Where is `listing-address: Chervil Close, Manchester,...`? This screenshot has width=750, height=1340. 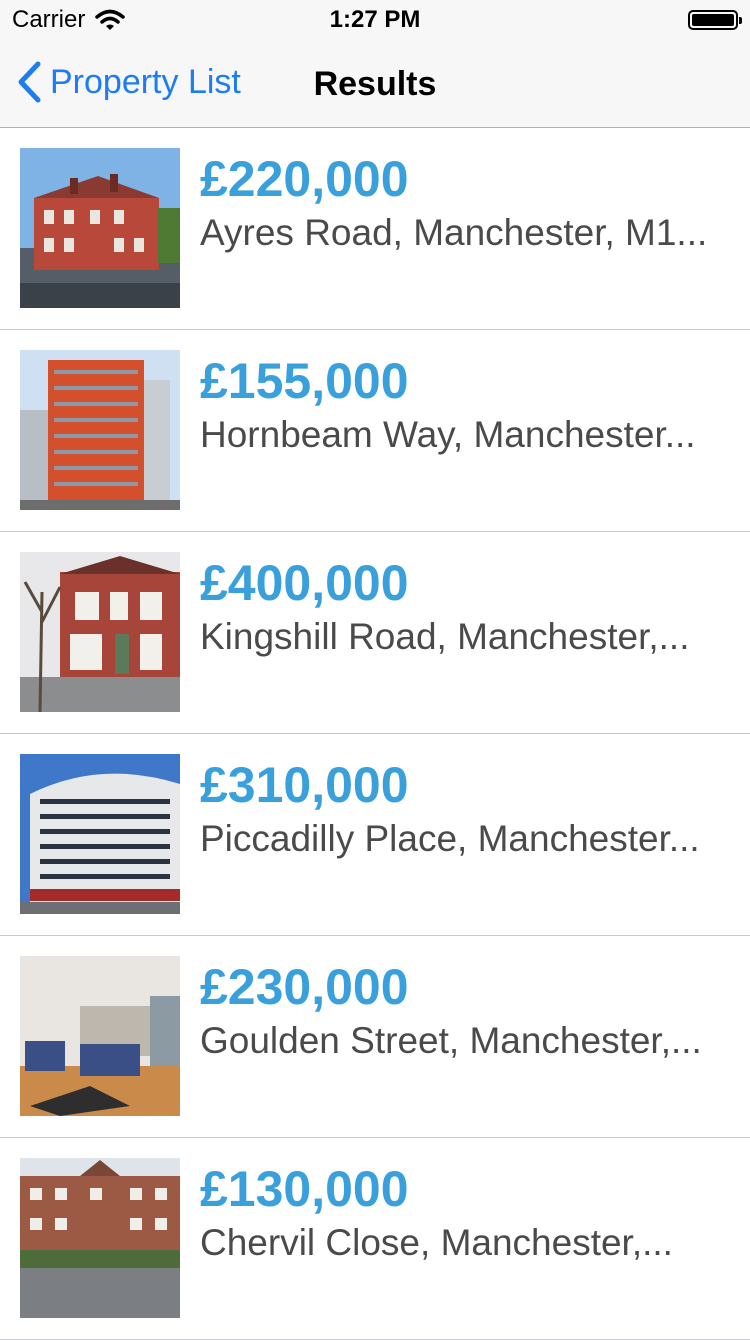 listing-address: Chervil Close, Manchester,... is located at coordinates (436, 1242).